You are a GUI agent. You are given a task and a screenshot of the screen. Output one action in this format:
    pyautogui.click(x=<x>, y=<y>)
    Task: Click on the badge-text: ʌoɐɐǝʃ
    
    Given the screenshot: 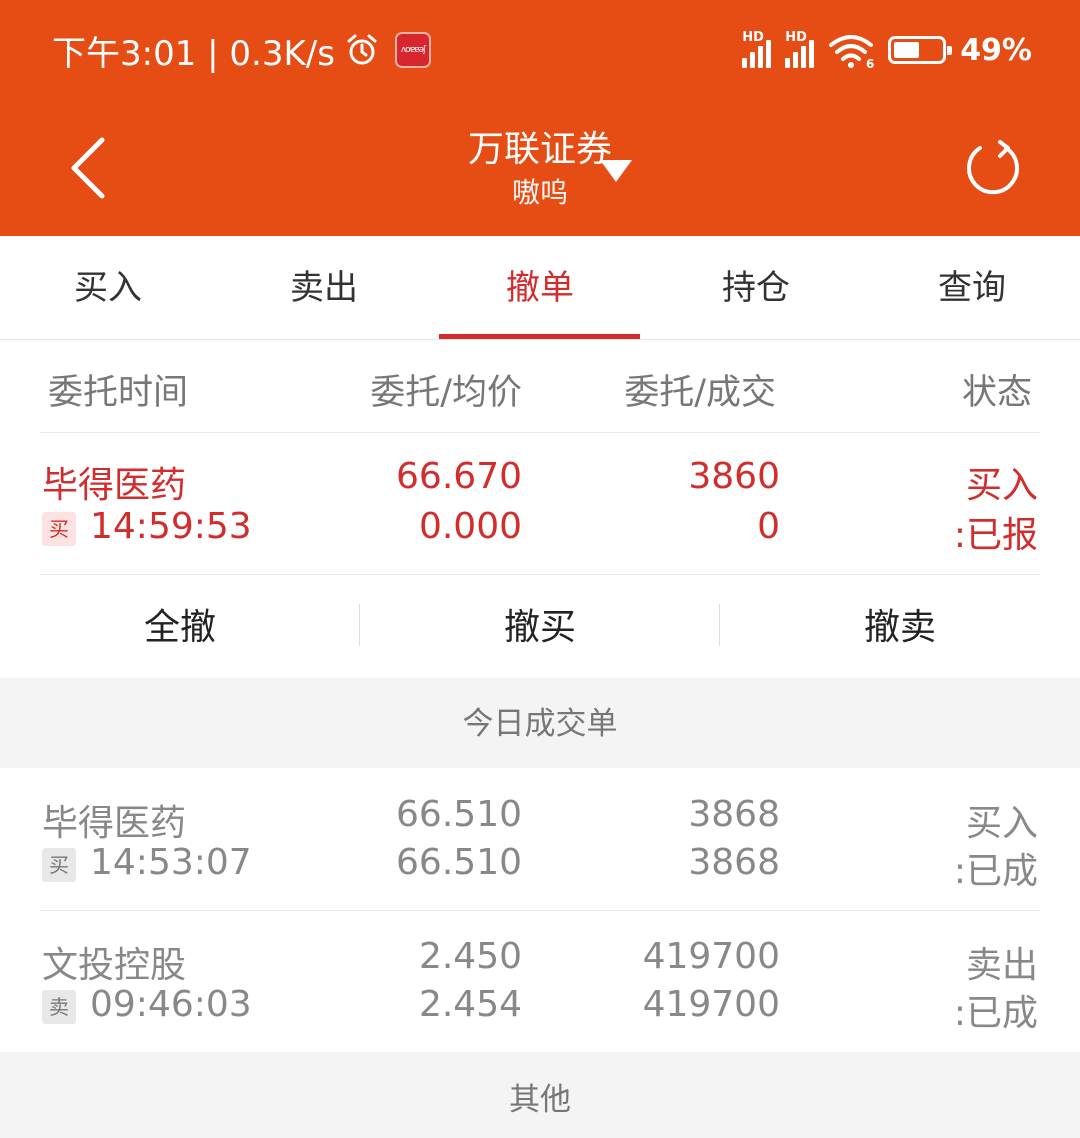 What is the action you would take?
    pyautogui.click(x=413, y=50)
    